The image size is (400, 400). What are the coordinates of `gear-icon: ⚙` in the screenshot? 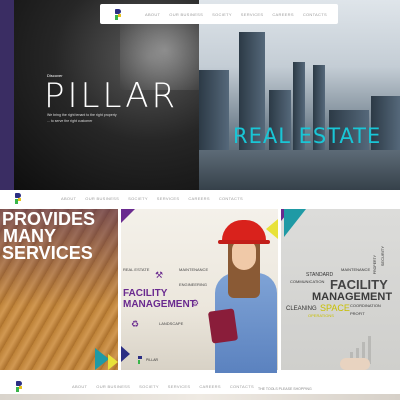 It's located at (195, 303).